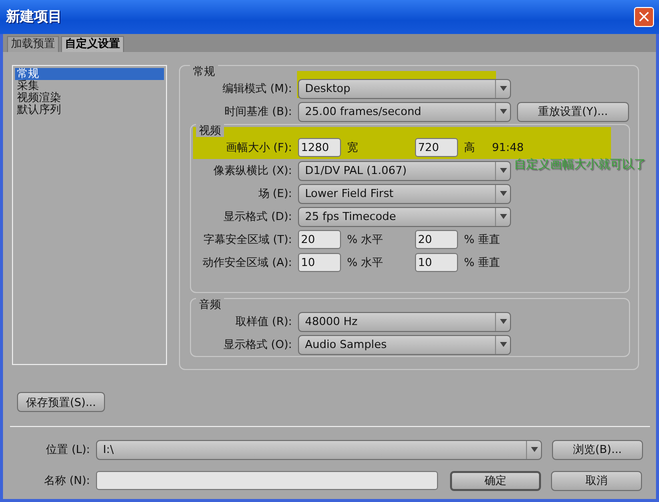 This screenshot has width=659, height=502. What do you see at coordinates (580, 164) in the screenshot?
I see `annotation-text: 自定义画幅大小就可以了` at bounding box center [580, 164].